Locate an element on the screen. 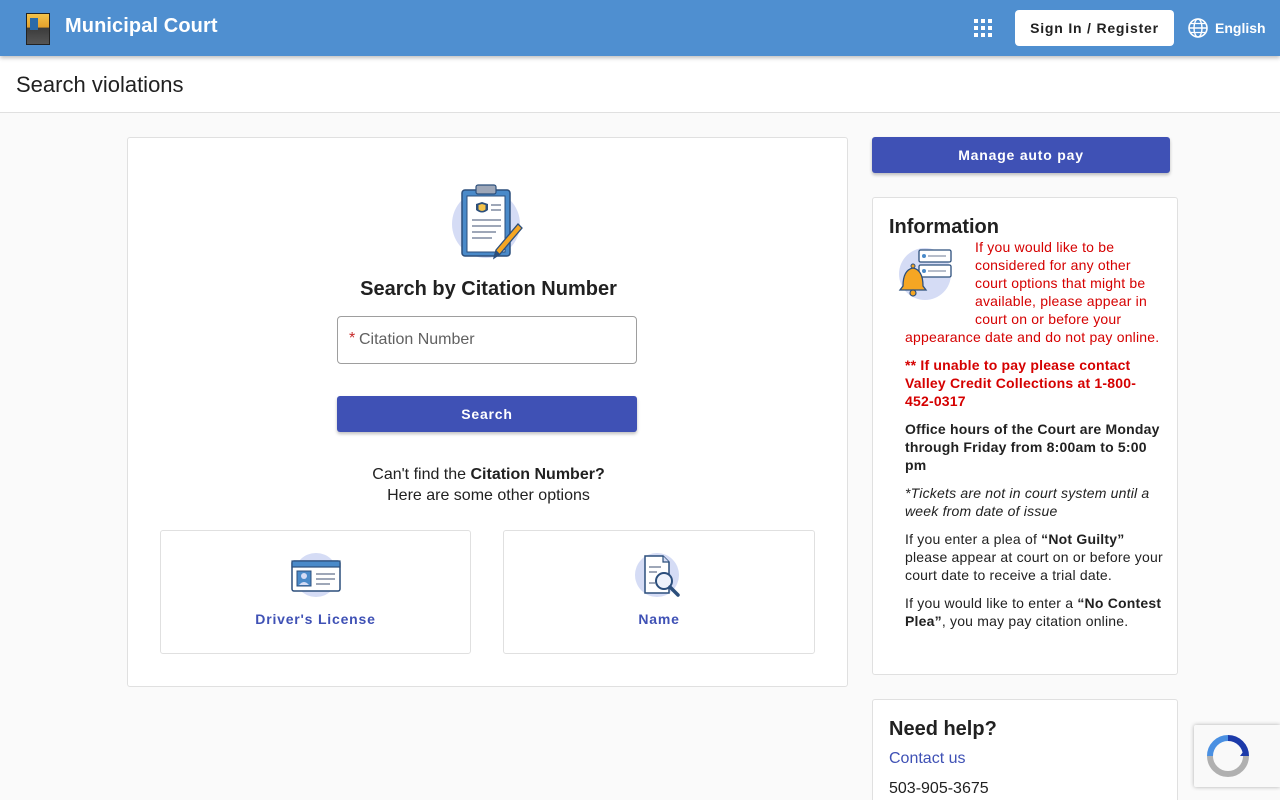 This screenshot has height=800, width=1280. other-options-label: Here are some other options is located at coordinates (488, 495).